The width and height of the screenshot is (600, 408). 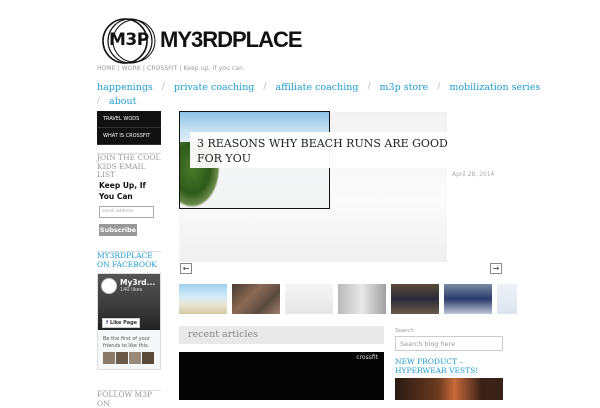 I want to click on search-label: Search, so click(x=404, y=331).